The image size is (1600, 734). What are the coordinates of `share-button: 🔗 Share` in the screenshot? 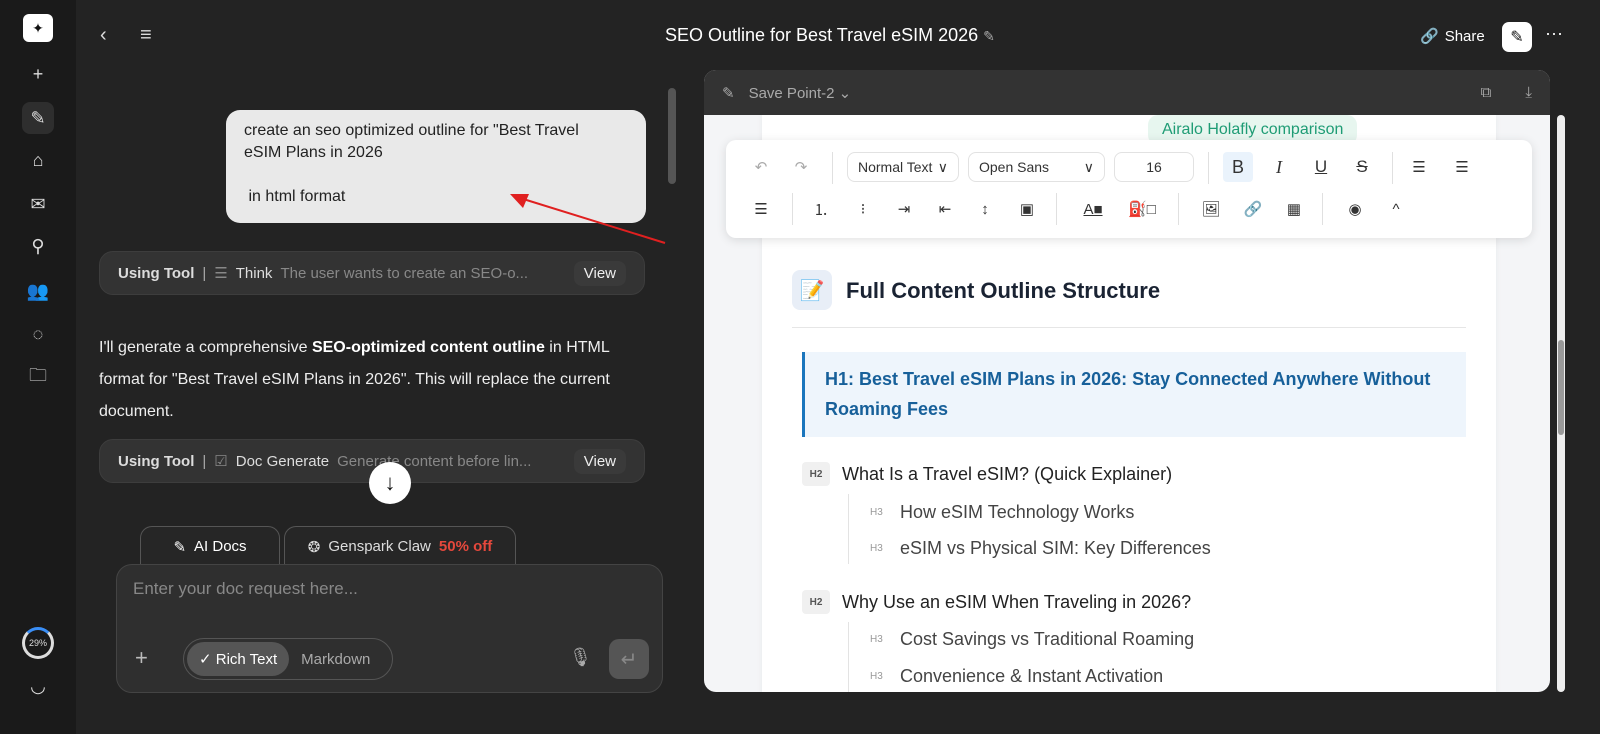 It's located at (1452, 36).